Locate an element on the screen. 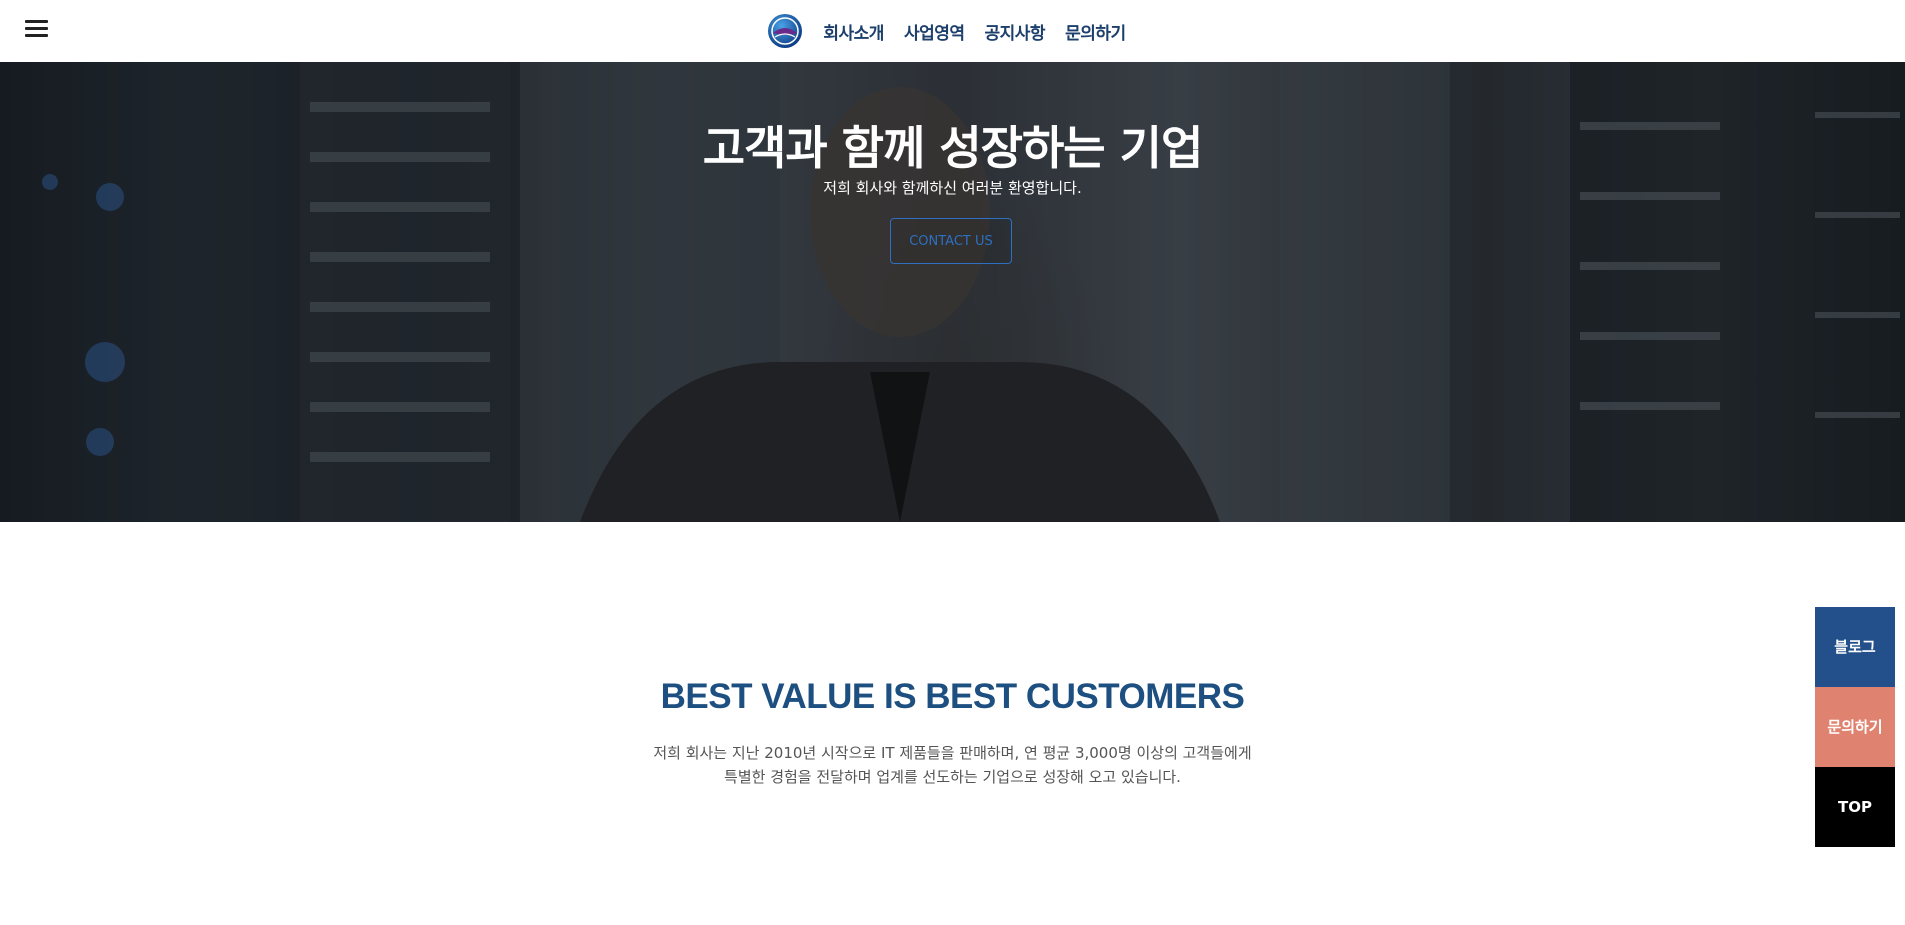 The image size is (1905, 925). site-header: 회사소개 사업영역 공지사항 문의하기 is located at coordinates (952, 31).